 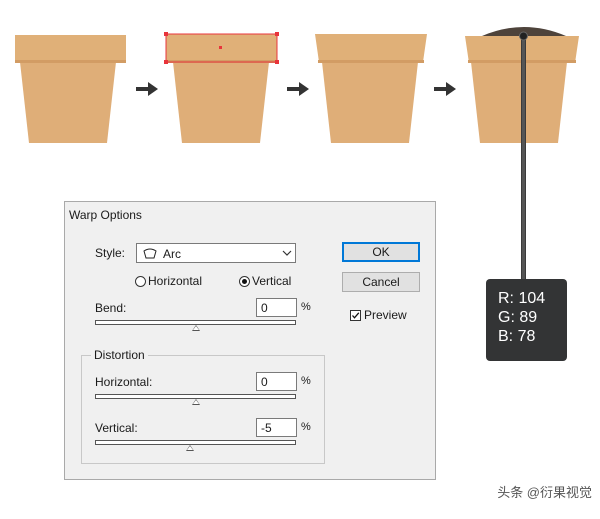 What do you see at coordinates (381, 282) in the screenshot?
I see `cancel-button: Cancel` at bounding box center [381, 282].